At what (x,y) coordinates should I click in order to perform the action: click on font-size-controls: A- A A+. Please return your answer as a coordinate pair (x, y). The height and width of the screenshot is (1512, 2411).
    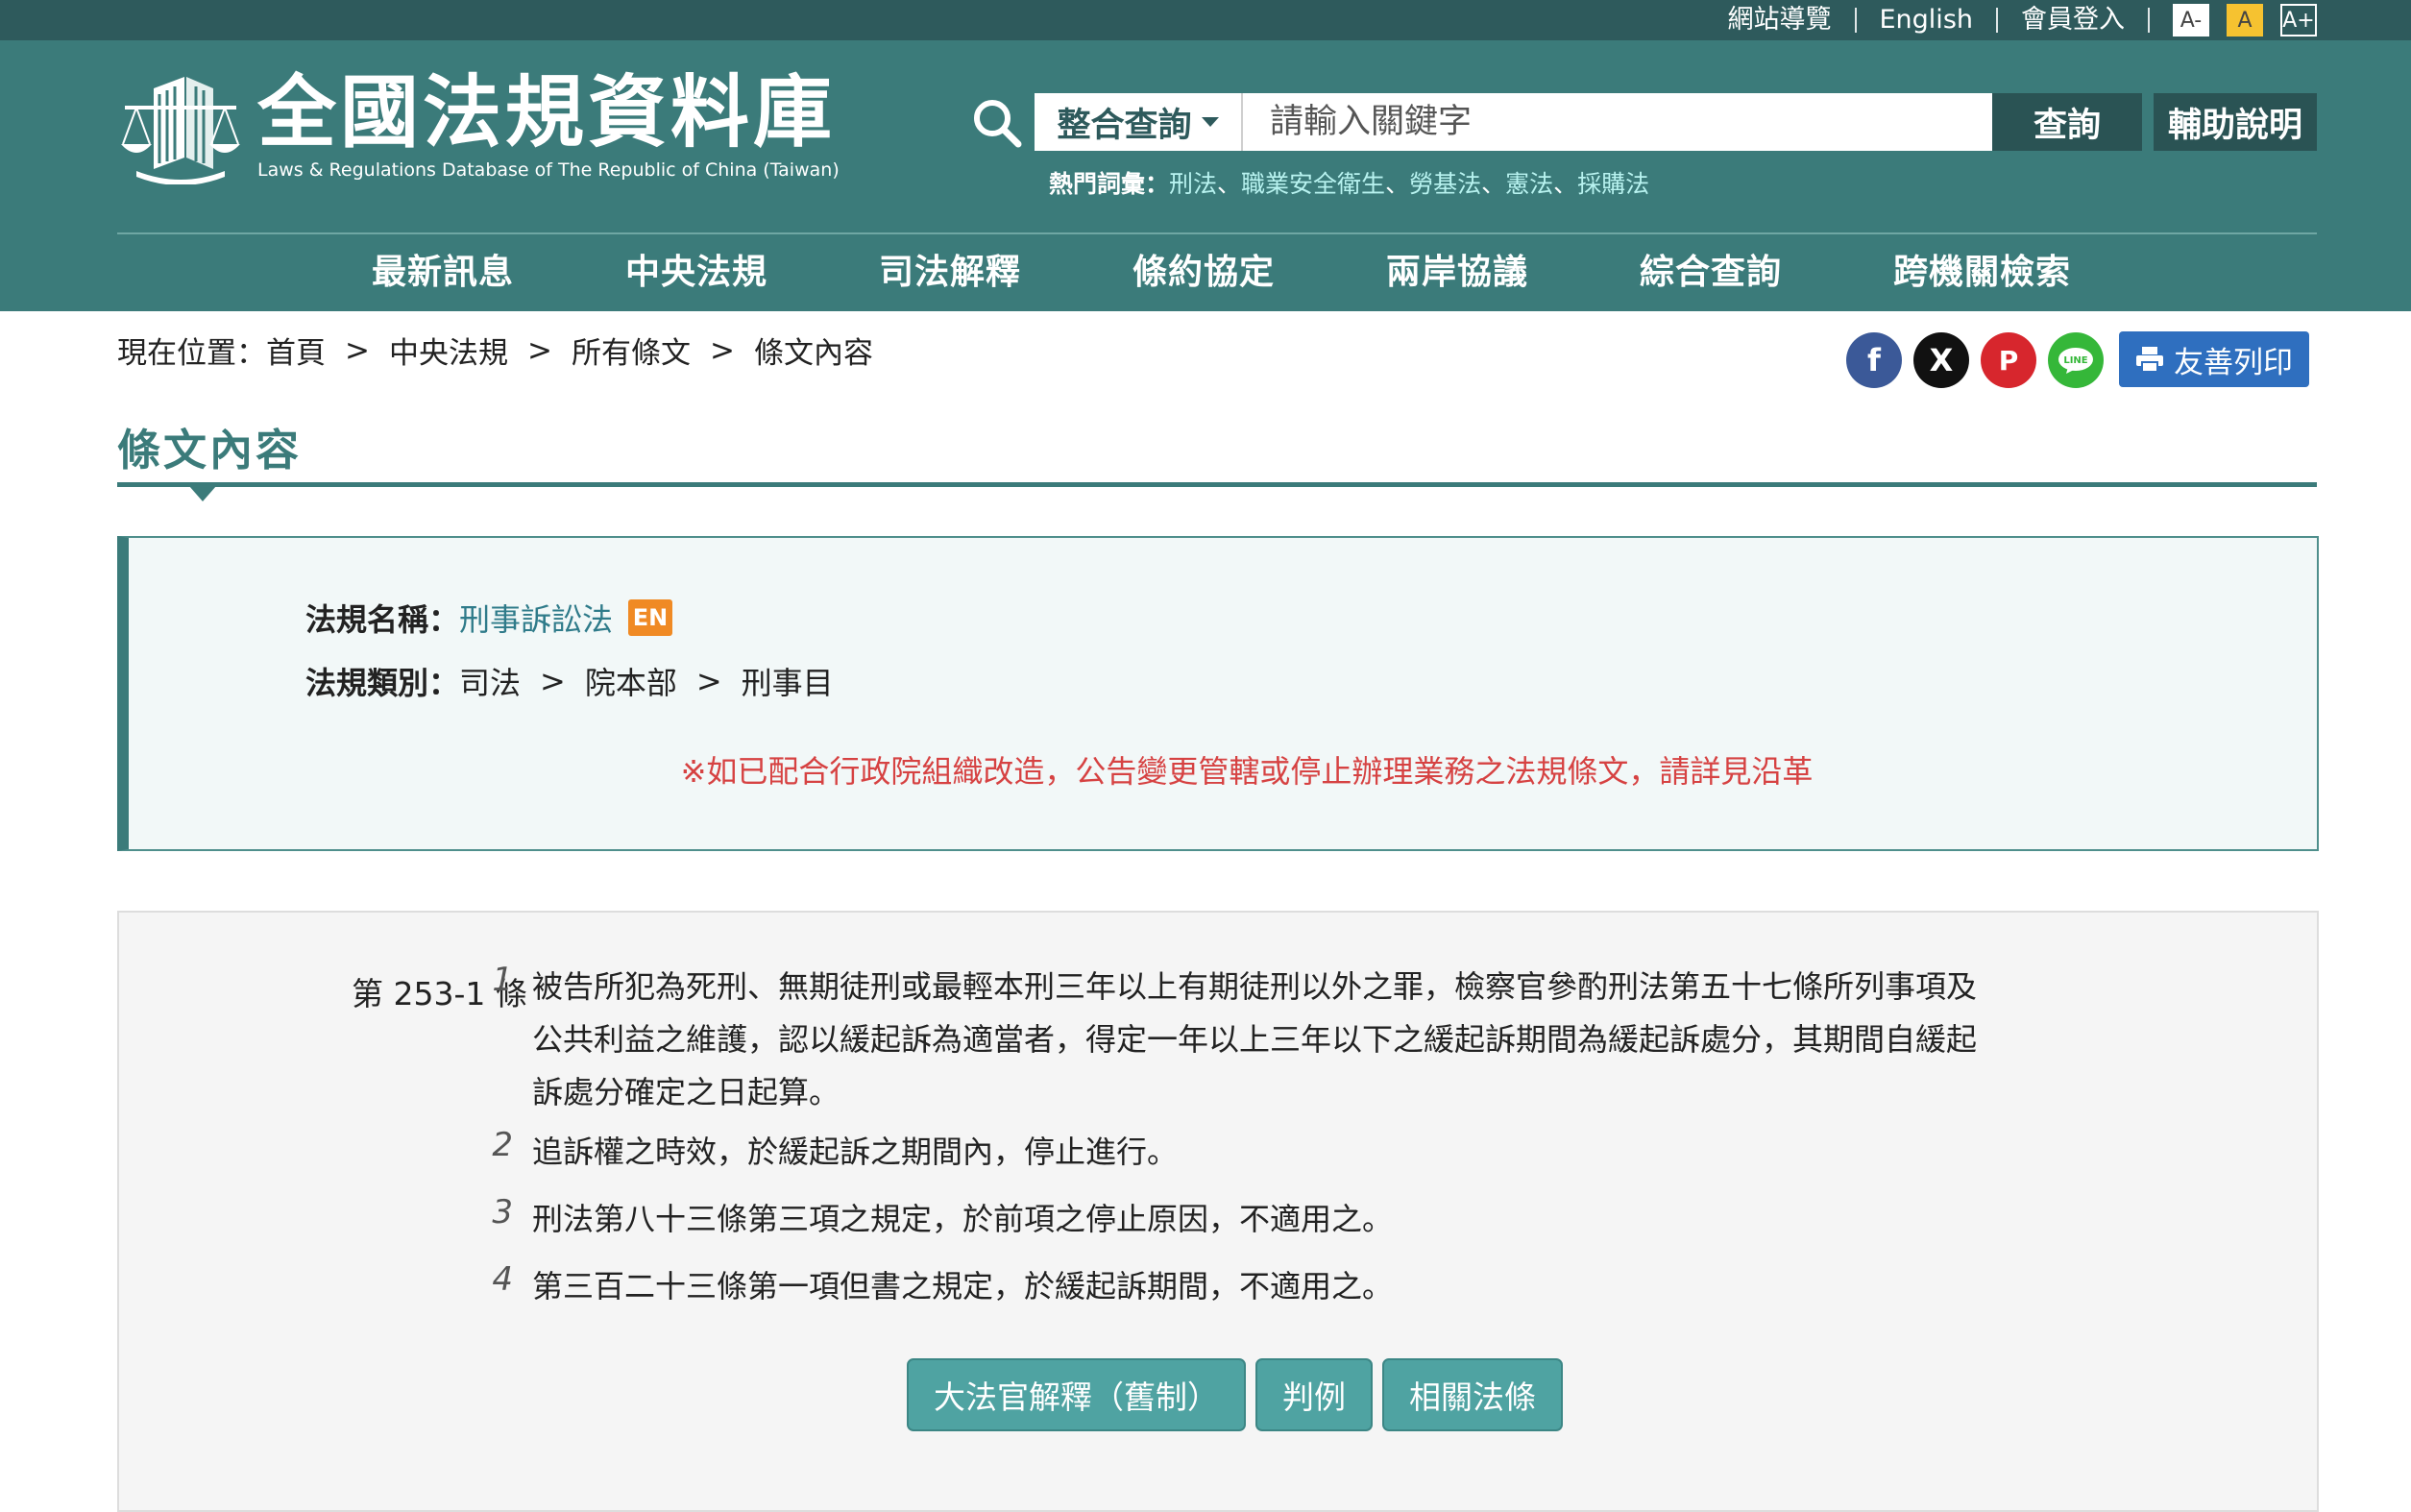
    Looking at the image, I should click on (2245, 20).